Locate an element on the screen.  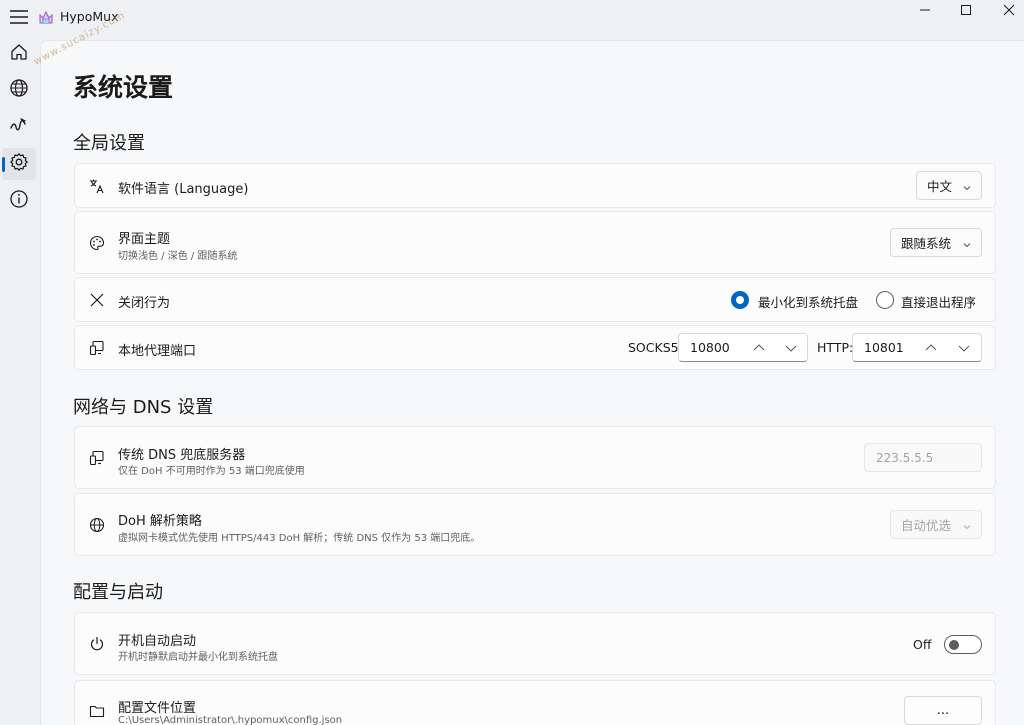
doh-strategy-dropdown: 自动优选 is located at coordinates (936, 524).